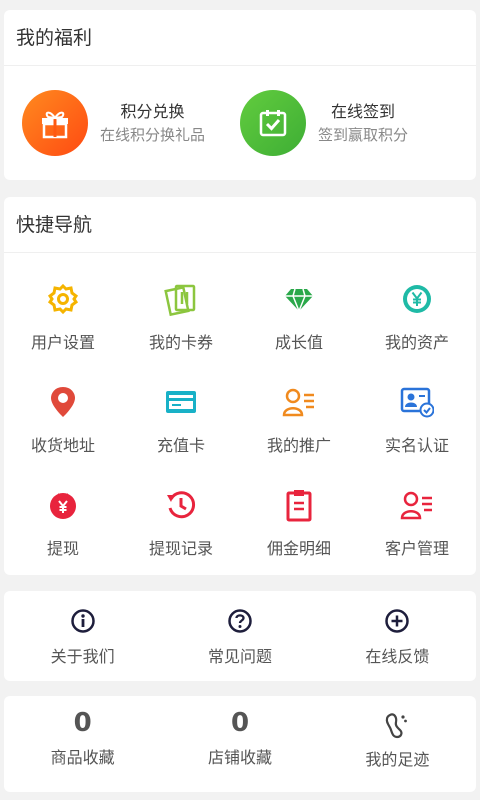 Image resolution: width=480 pixels, height=800 pixels. I want to click on money-bag-icon, so click(63, 505).